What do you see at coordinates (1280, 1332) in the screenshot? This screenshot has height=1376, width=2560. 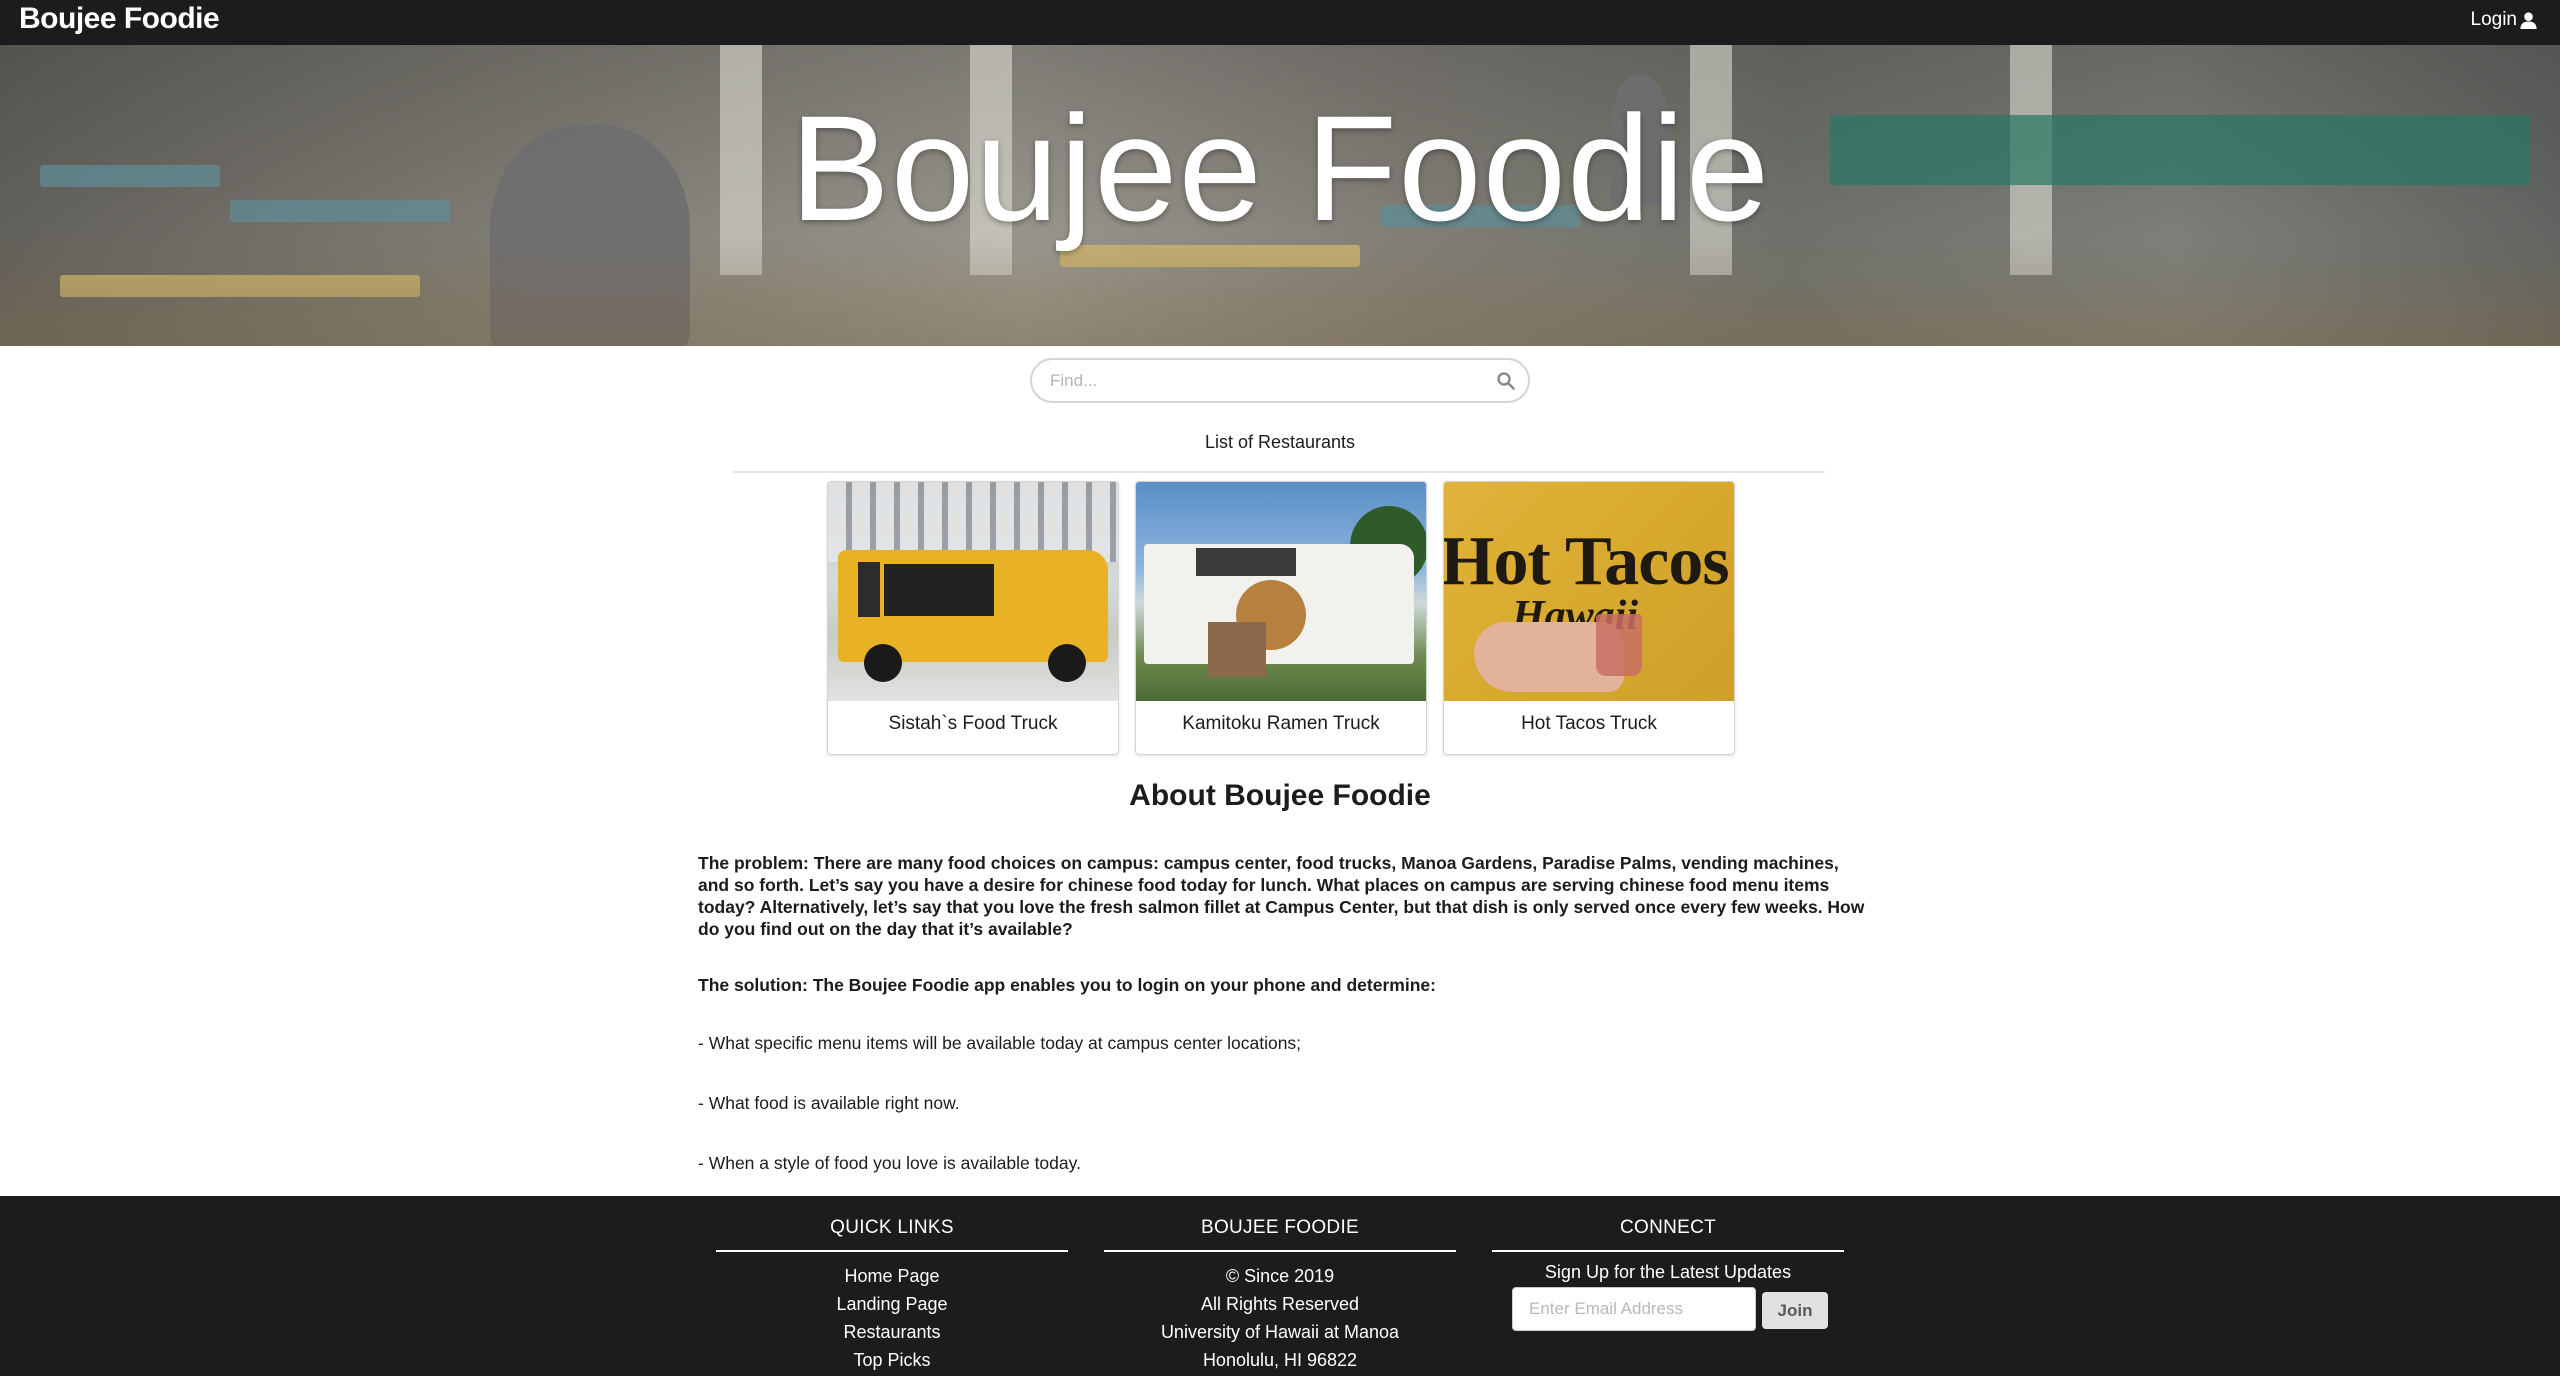 I see `footer-university: University of Hawaii at Manoa` at bounding box center [1280, 1332].